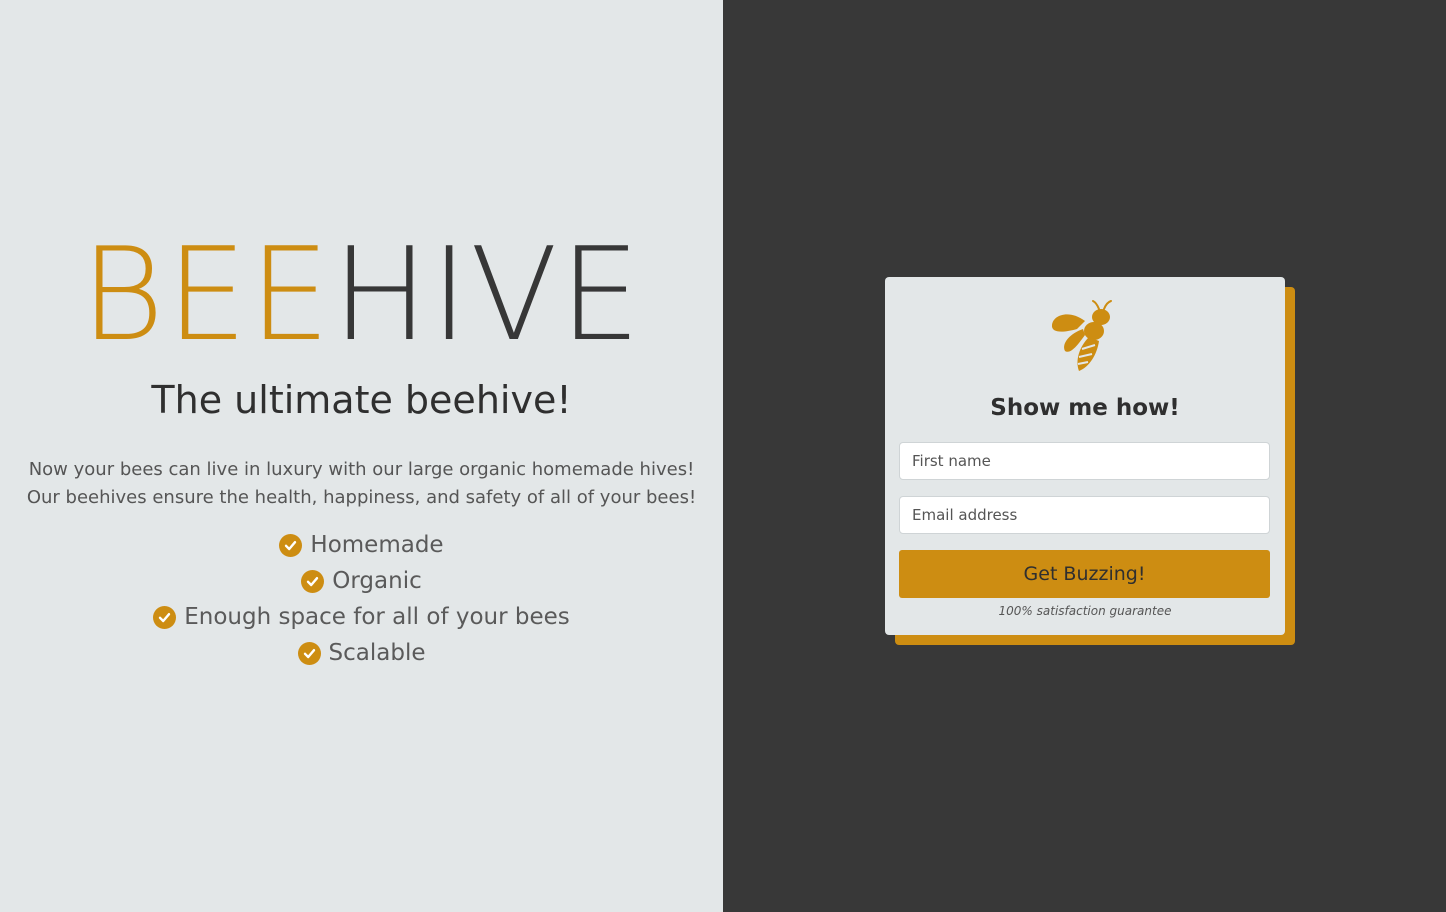 This screenshot has height=912, width=1446. Describe the element at coordinates (1084, 461) in the screenshot. I see `first-name-input` at that location.